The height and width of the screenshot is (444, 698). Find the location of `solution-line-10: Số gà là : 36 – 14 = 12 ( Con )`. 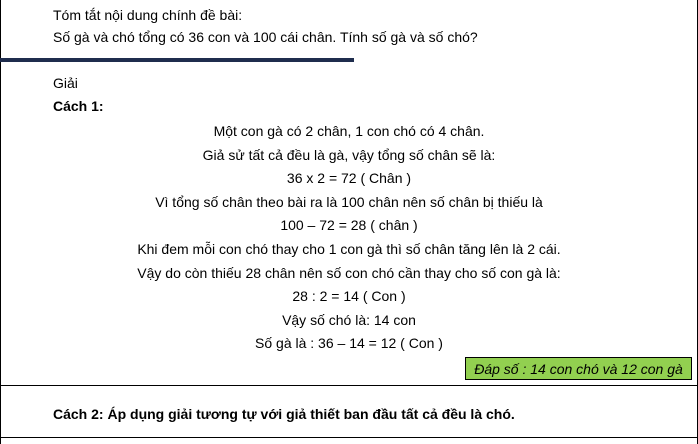

solution-line-10: Số gà là : 36 – 14 = 12 ( Con ) is located at coordinates (349, 343).